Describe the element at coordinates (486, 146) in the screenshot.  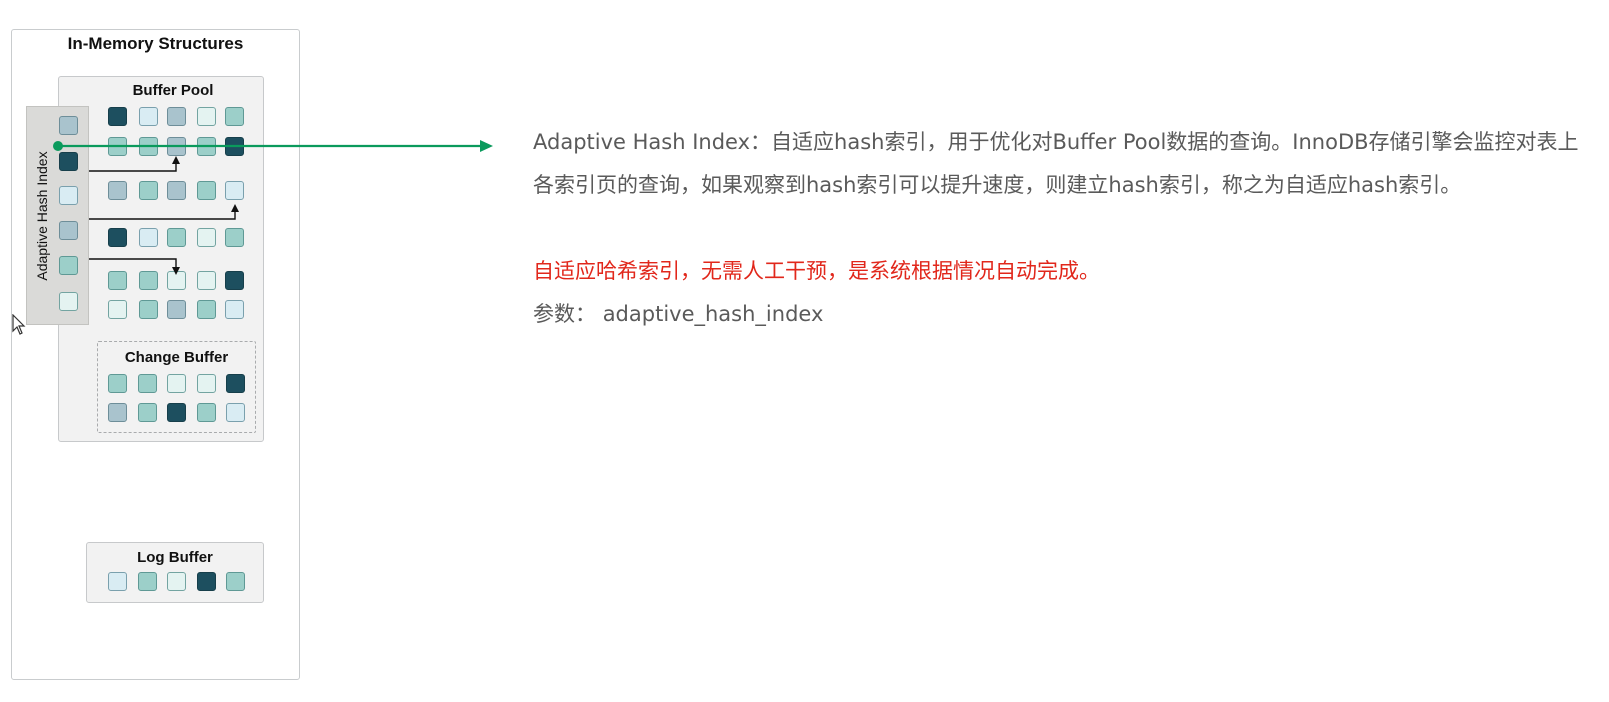
I see `pointer-arrowhead` at that location.